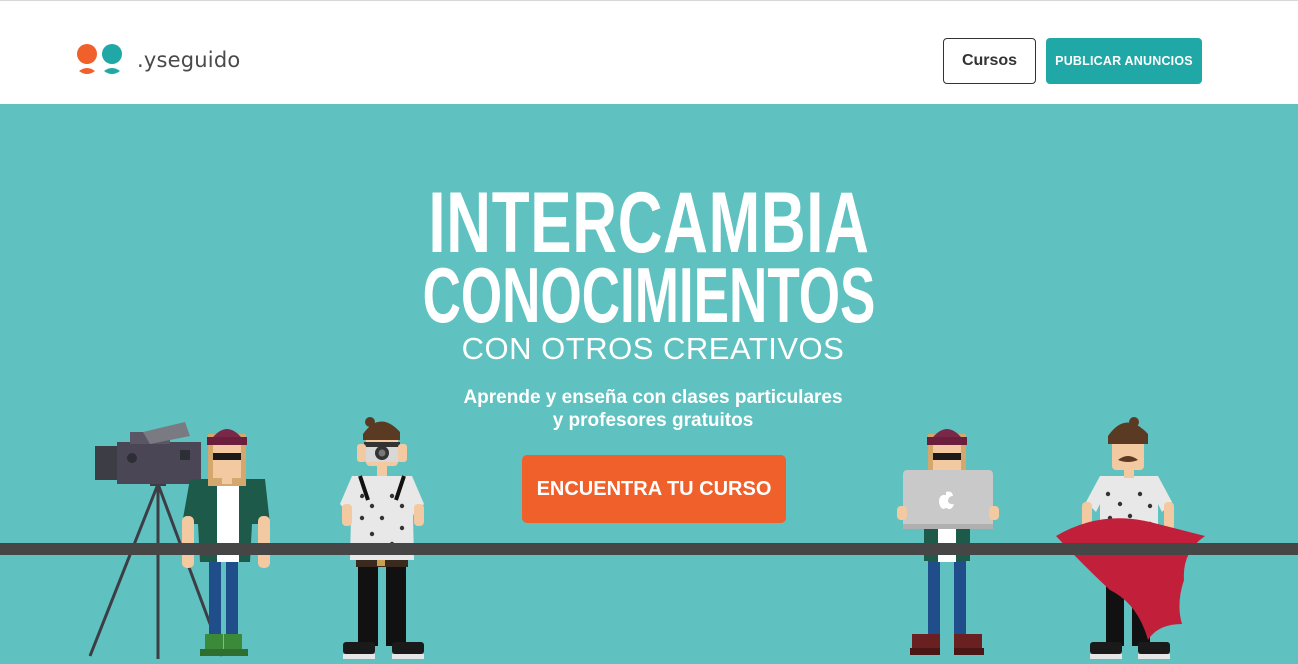 Image resolution: width=1298 pixels, height=664 pixels. Describe the element at coordinates (188, 60) in the screenshot. I see `brand-name: .yseguido` at that location.